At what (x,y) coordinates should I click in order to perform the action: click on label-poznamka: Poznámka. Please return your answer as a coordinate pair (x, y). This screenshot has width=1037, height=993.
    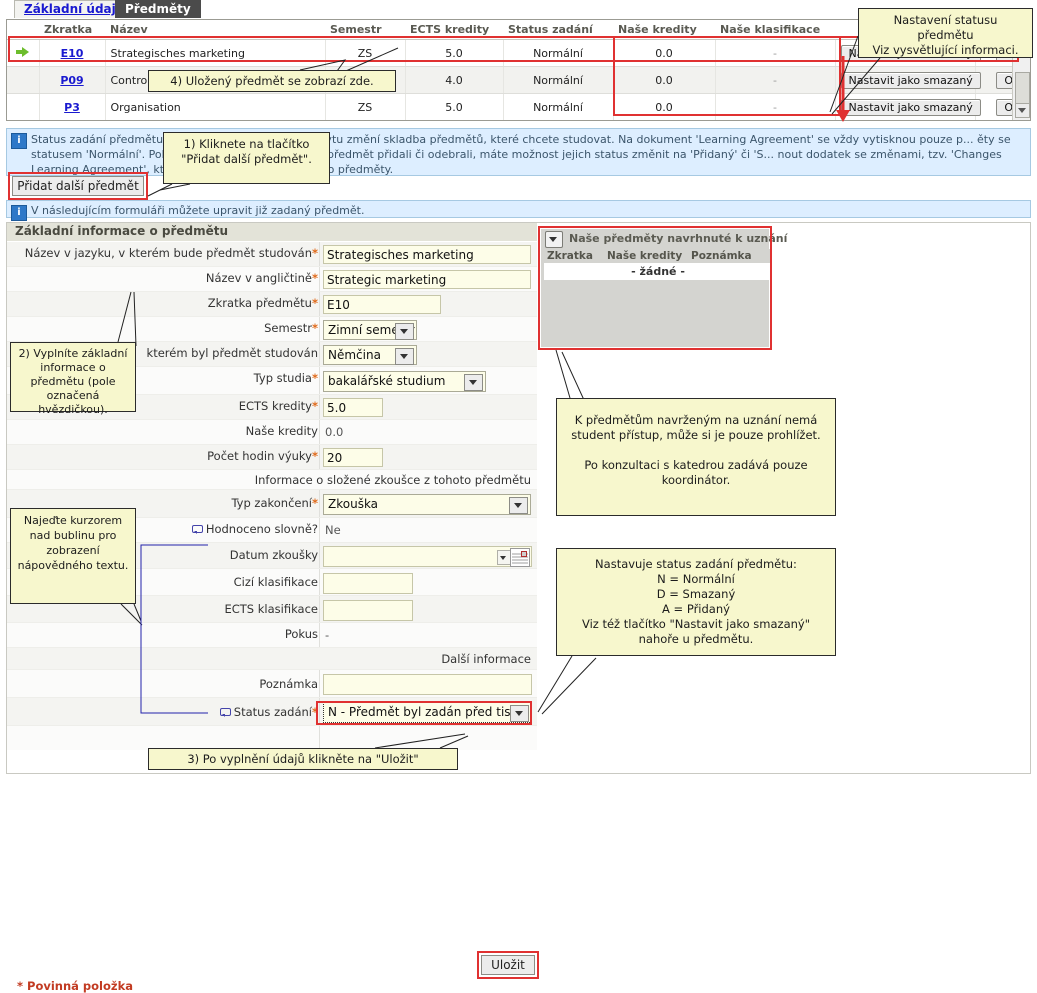
    Looking at the image, I should click on (288, 684).